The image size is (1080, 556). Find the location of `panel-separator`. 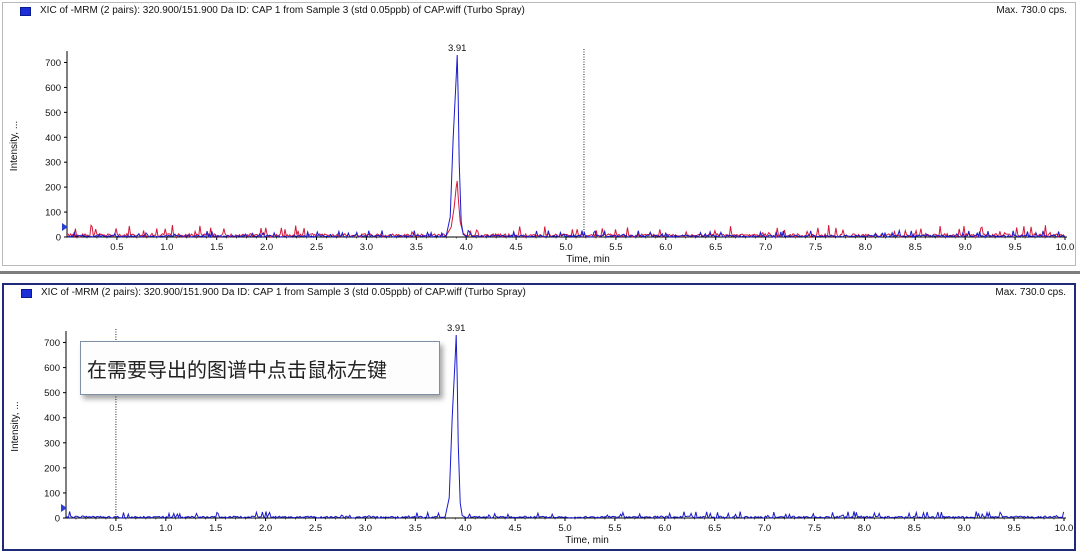

panel-separator is located at coordinates (540, 272).